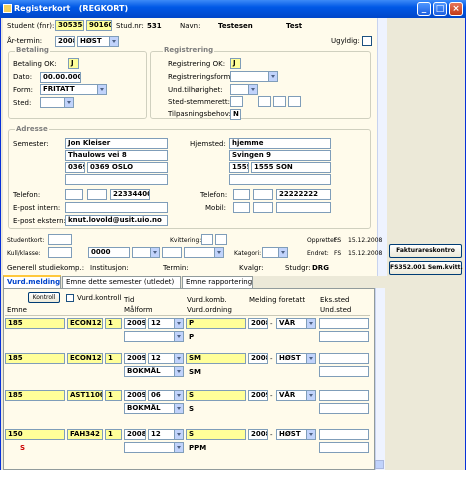 The image size is (466, 498). I want to click on maximize-button: □, so click(440, 9).